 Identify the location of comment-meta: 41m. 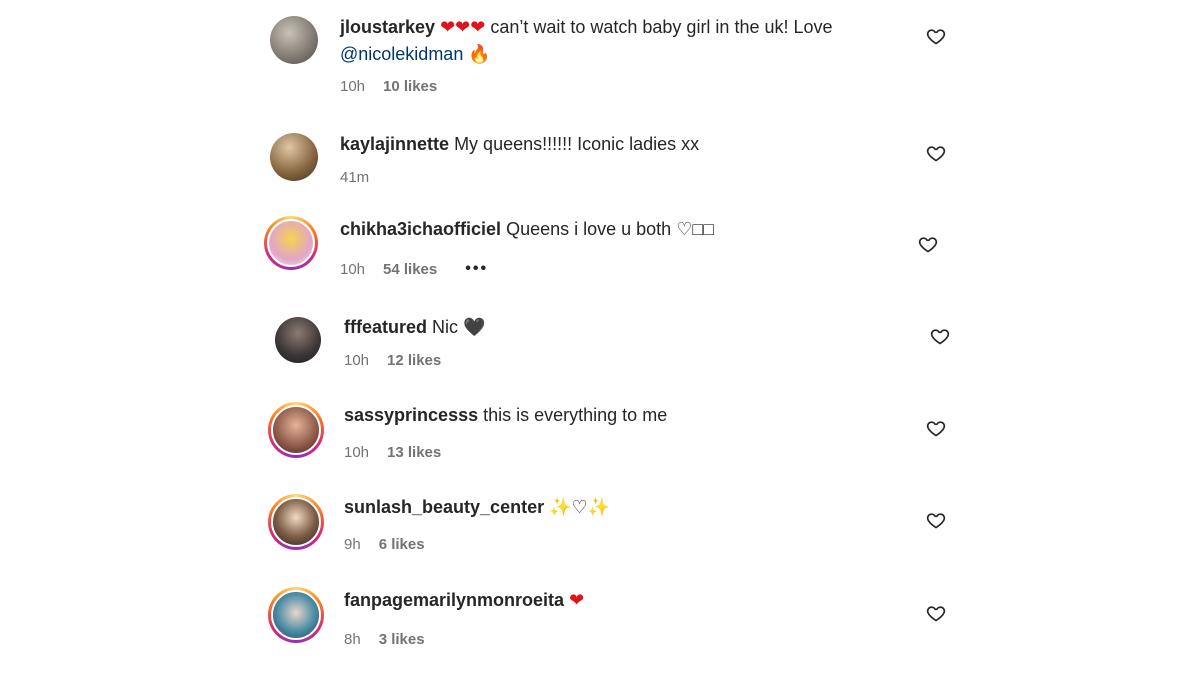
(354, 177).